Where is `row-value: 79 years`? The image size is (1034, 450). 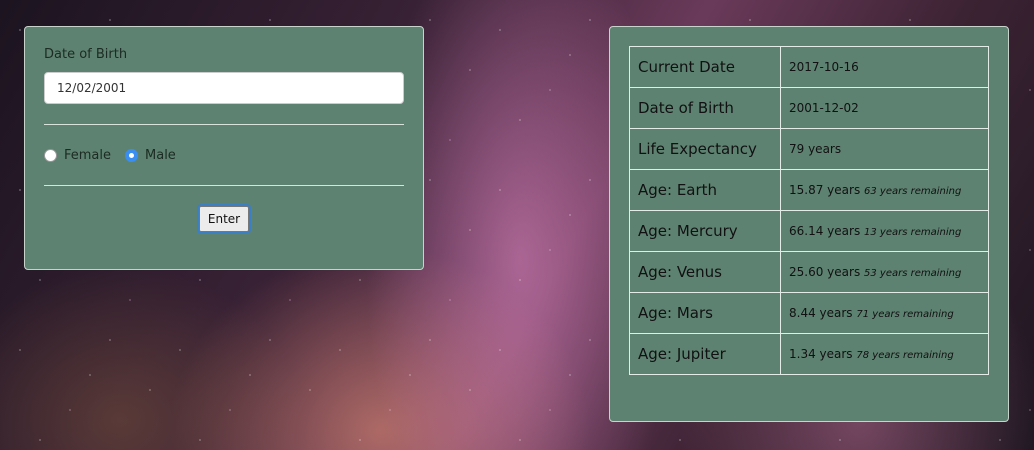
row-value: 79 years is located at coordinates (884, 149).